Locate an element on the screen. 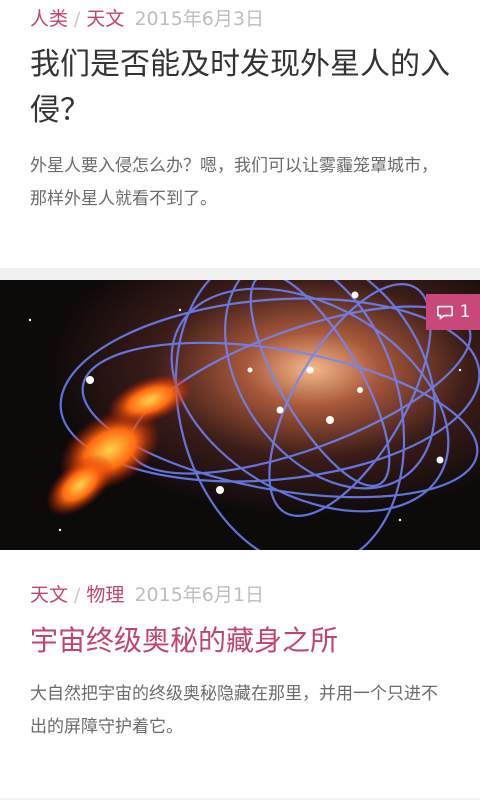  post-meta: 人类 / 天文 2015年6月3日 is located at coordinates (147, 17).